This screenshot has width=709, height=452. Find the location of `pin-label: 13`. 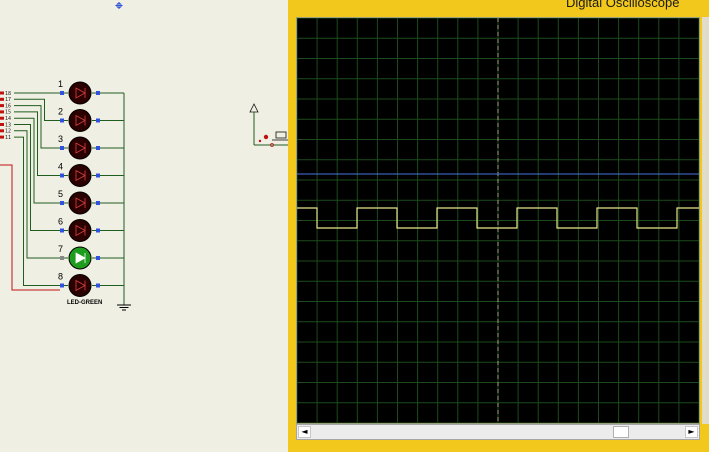

pin-label: 13 is located at coordinates (8, 125).